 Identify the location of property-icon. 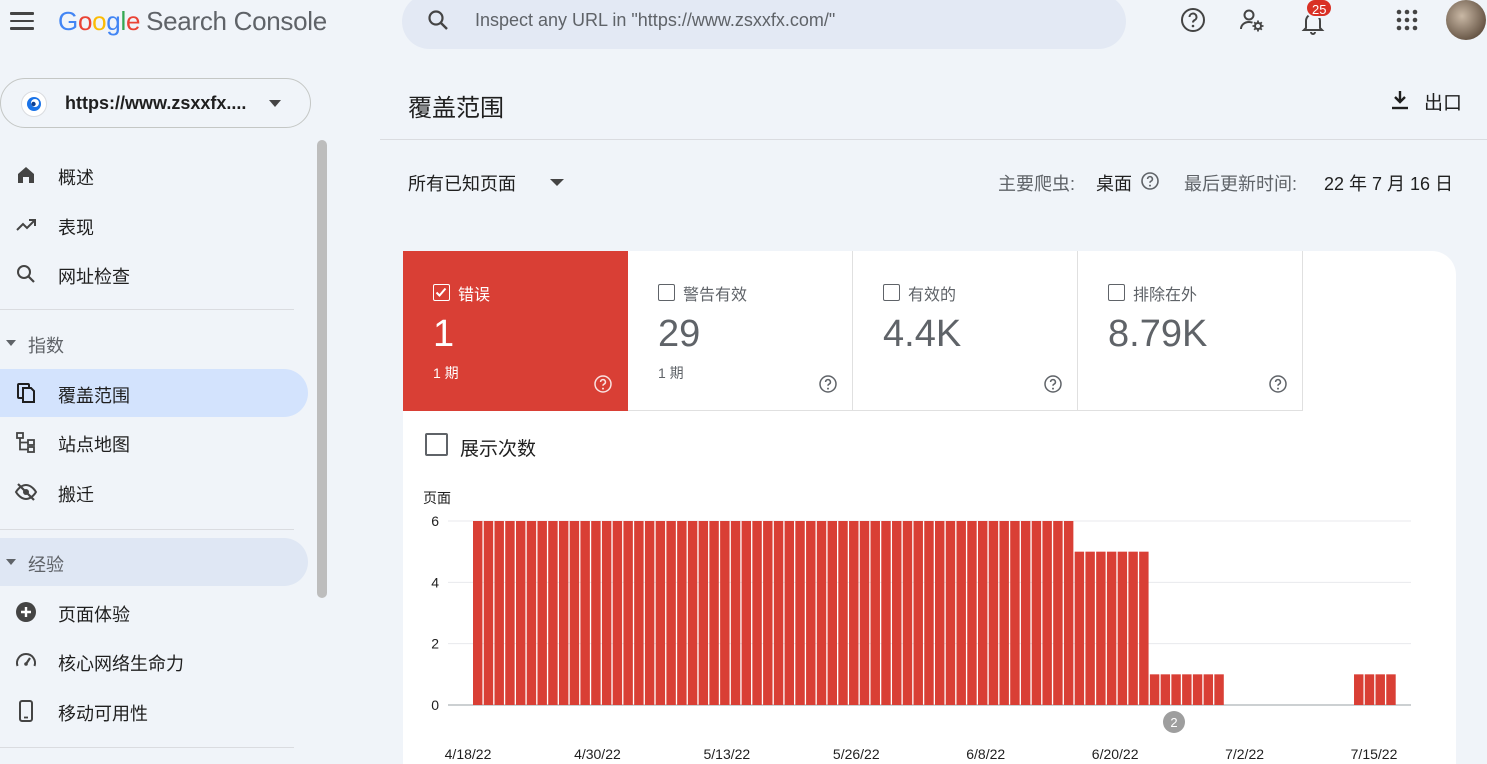
(34, 104).